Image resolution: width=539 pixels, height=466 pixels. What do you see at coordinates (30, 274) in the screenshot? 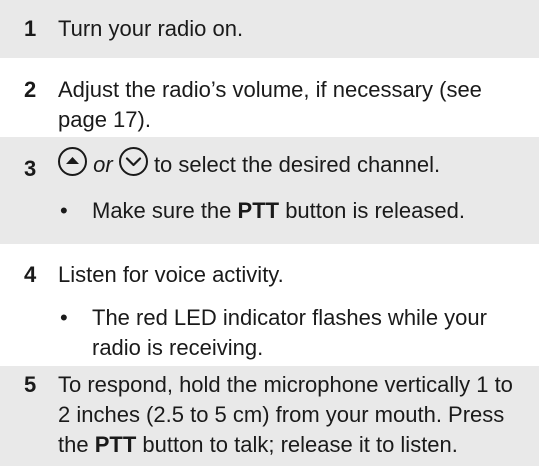
I see `step-number: 4` at bounding box center [30, 274].